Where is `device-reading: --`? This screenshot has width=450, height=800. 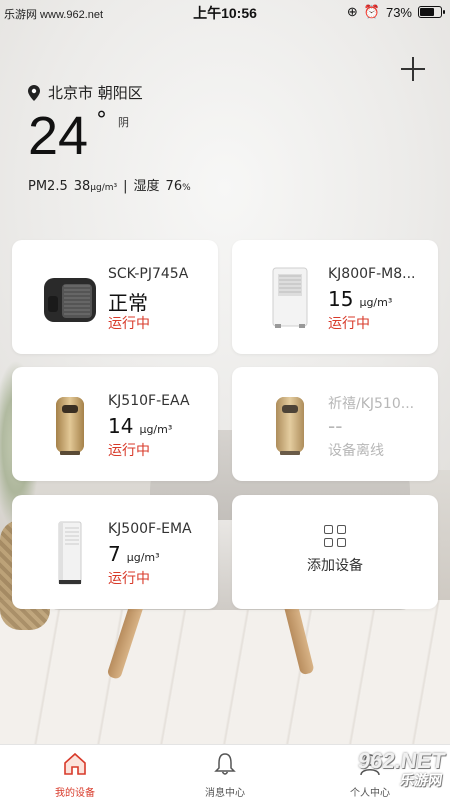
device-reading: -- is located at coordinates (335, 426).